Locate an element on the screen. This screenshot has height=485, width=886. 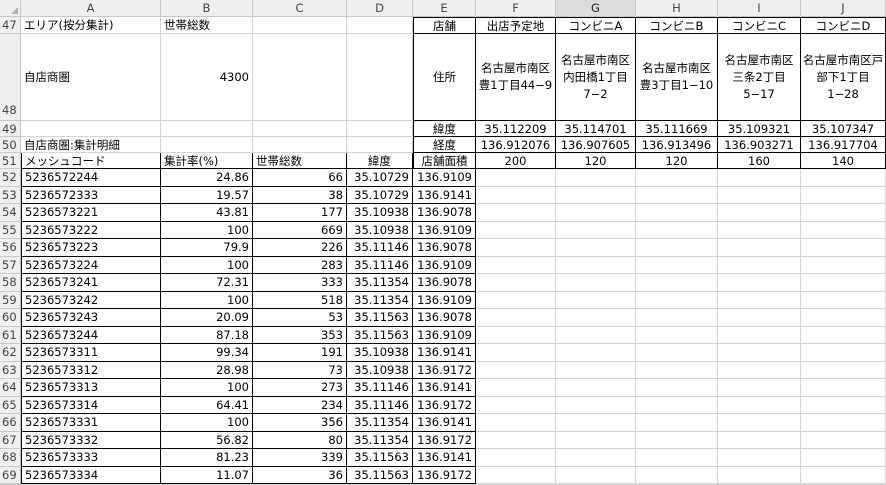
cell-J66 is located at coordinates (843, 423).